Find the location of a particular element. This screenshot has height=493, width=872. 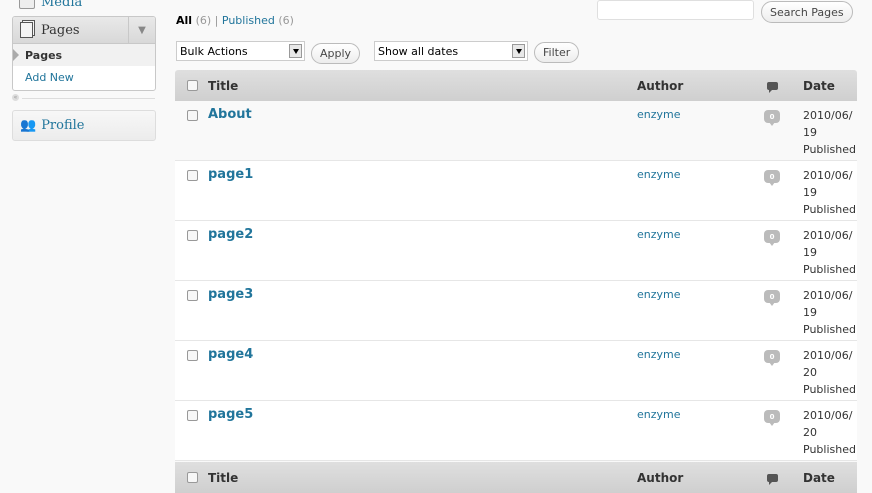

bulk-actions-select: Bulk Actions is located at coordinates (240, 51).